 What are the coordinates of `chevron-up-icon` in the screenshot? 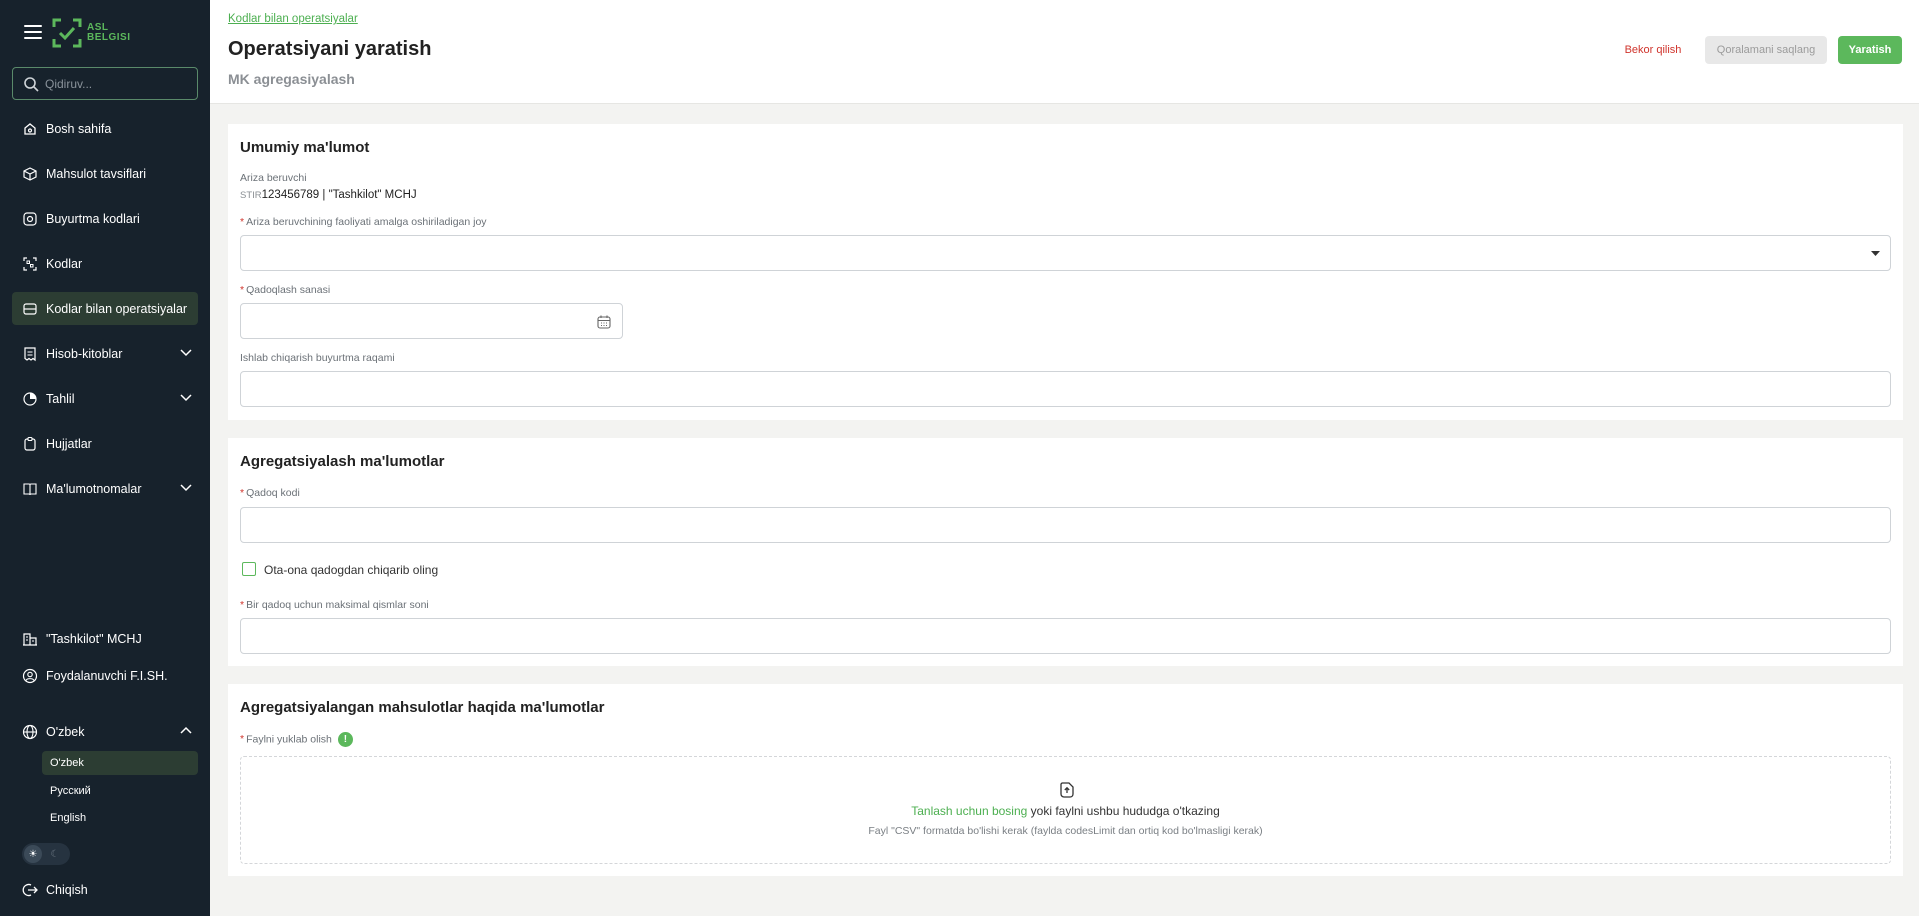 It's located at (186, 730).